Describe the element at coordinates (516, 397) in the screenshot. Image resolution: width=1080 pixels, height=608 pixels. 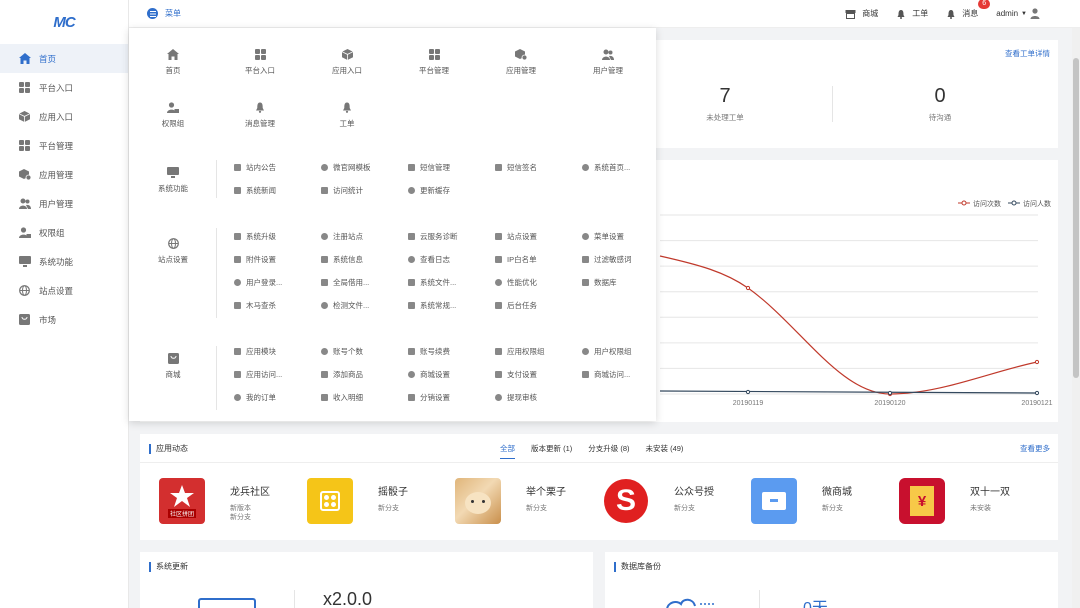
I see `menu-item: 提现审核` at that location.